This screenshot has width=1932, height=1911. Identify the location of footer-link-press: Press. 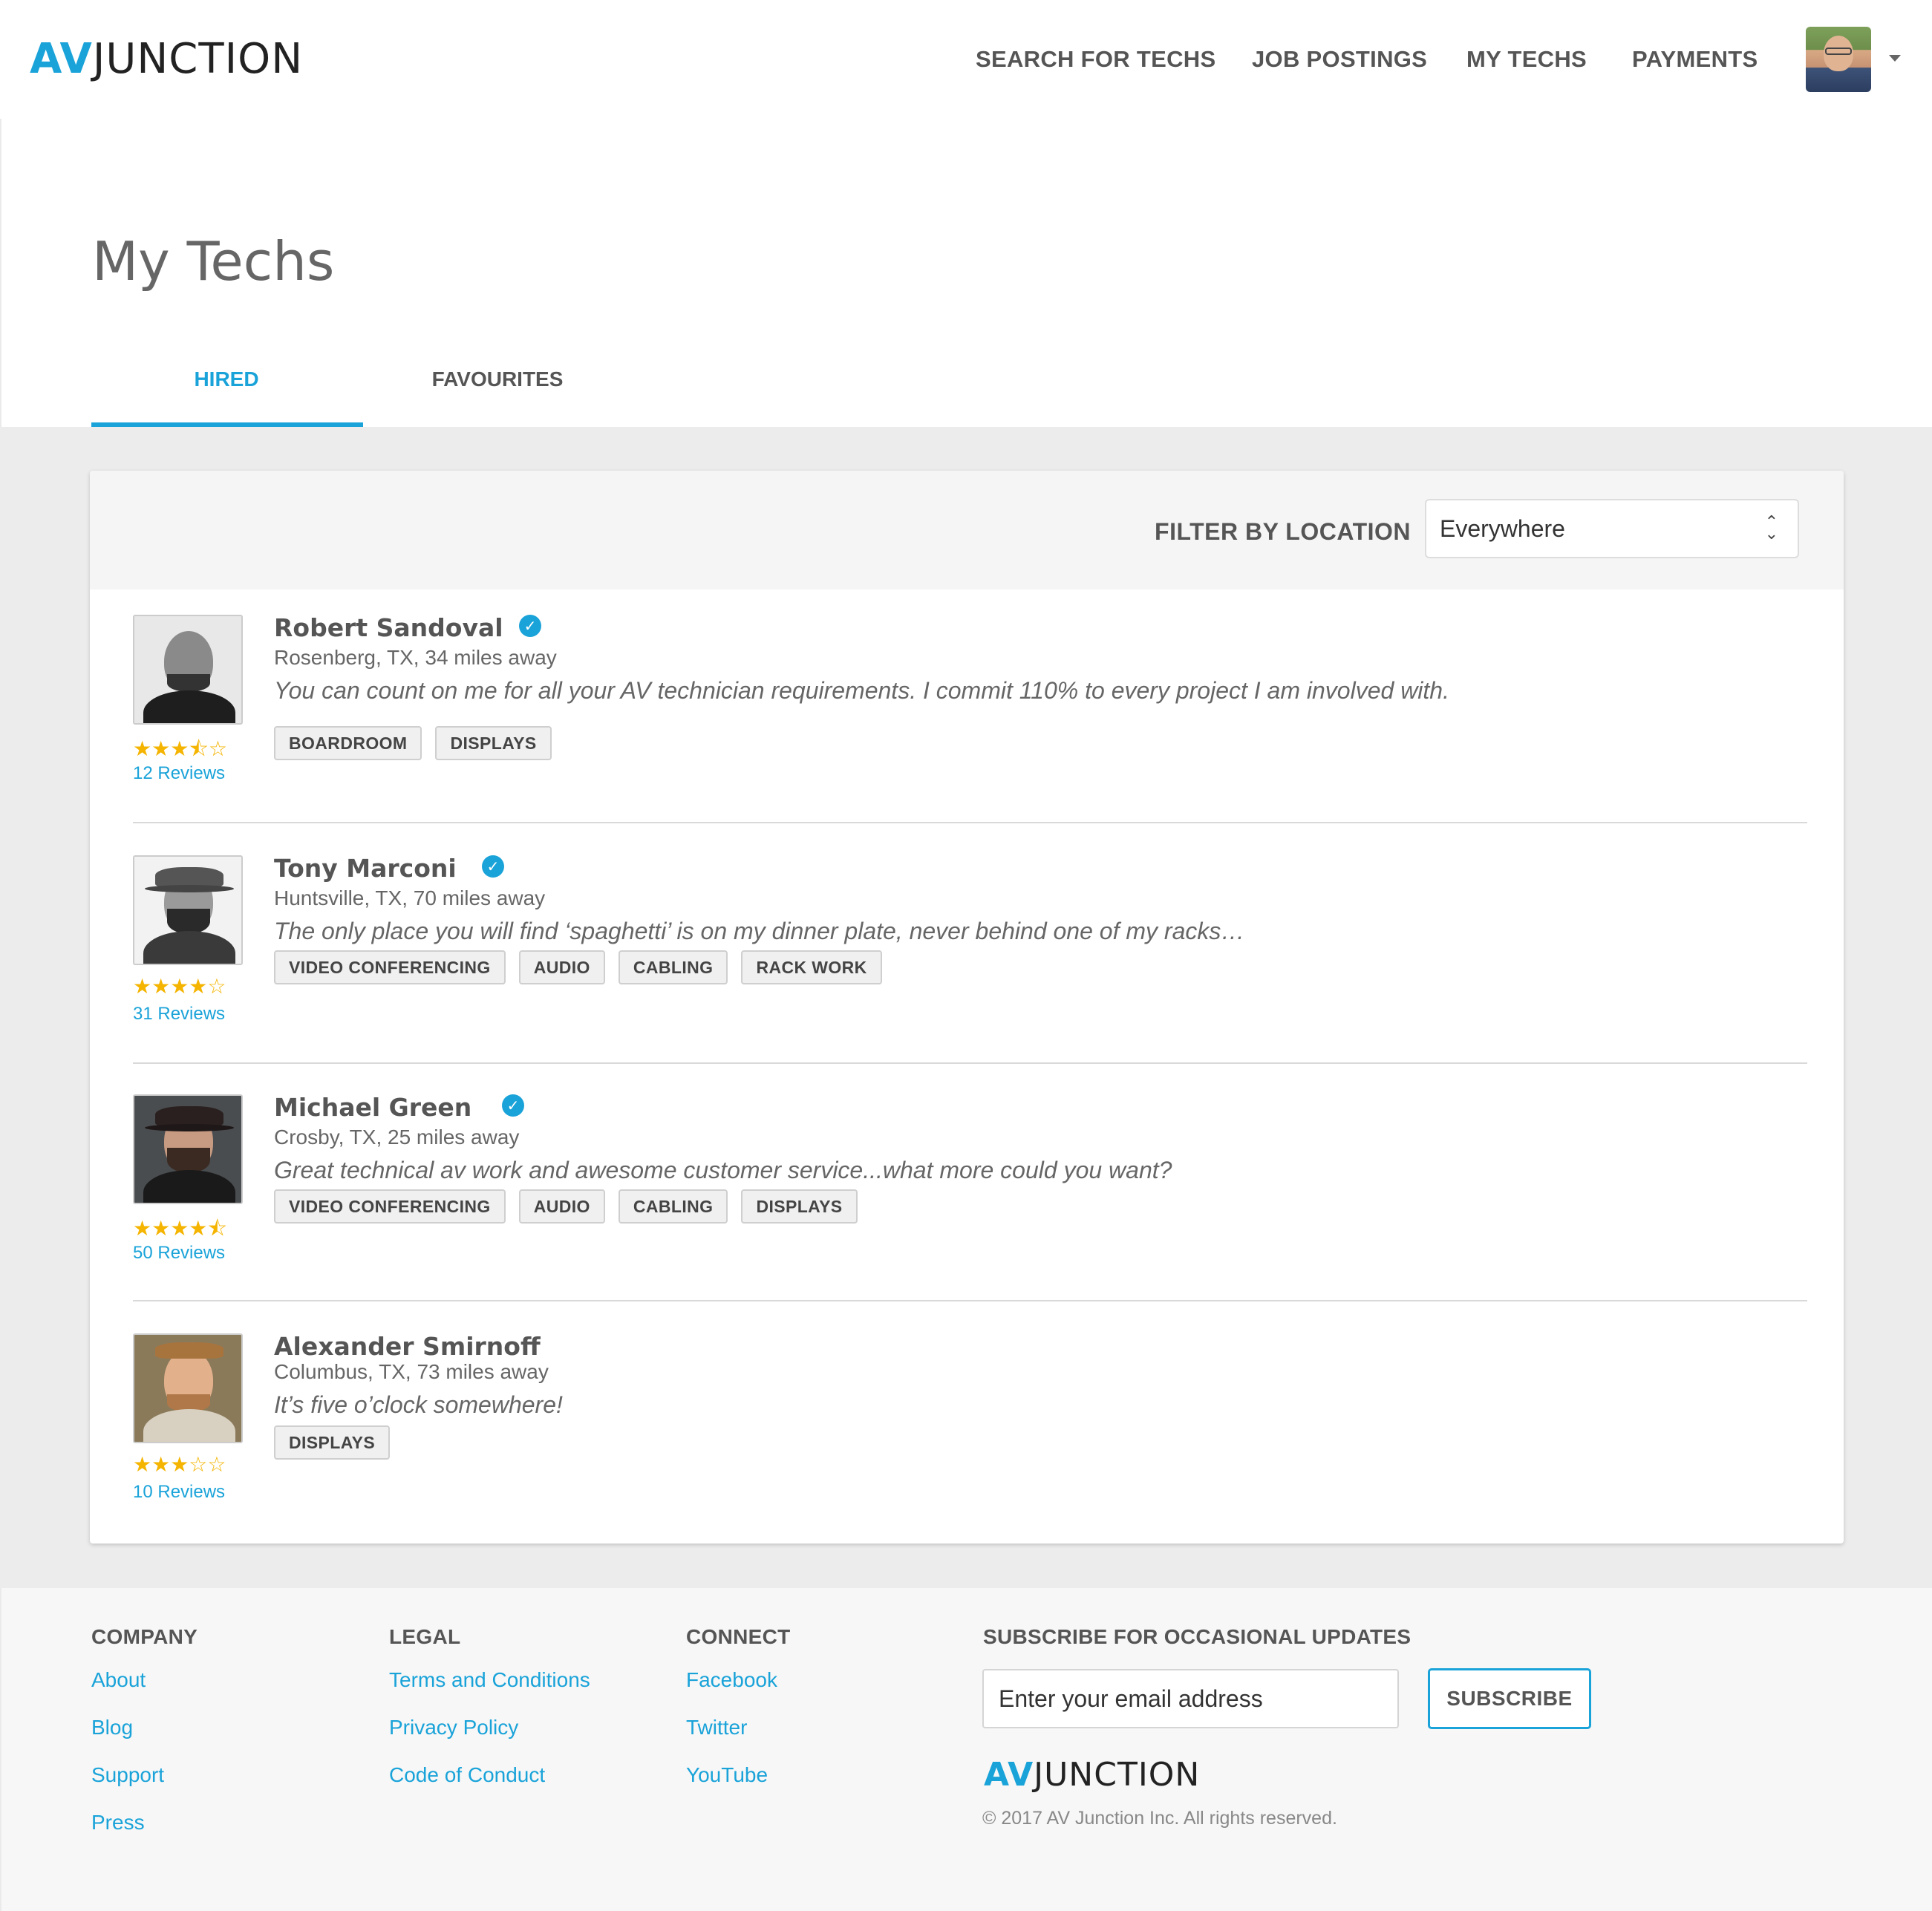
(145, 1831).